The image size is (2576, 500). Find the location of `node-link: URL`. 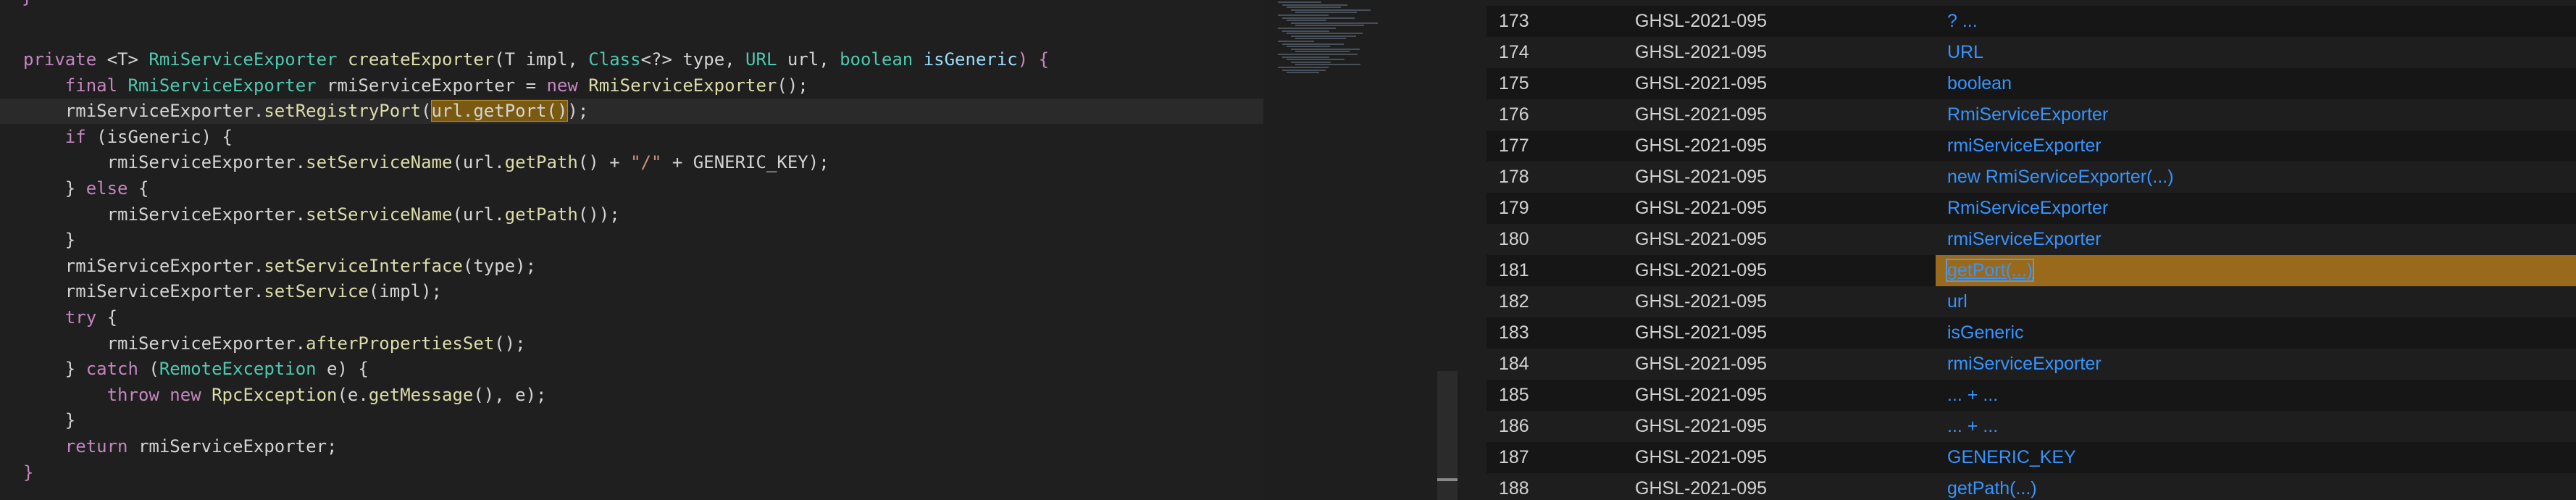

node-link: URL is located at coordinates (1965, 52).